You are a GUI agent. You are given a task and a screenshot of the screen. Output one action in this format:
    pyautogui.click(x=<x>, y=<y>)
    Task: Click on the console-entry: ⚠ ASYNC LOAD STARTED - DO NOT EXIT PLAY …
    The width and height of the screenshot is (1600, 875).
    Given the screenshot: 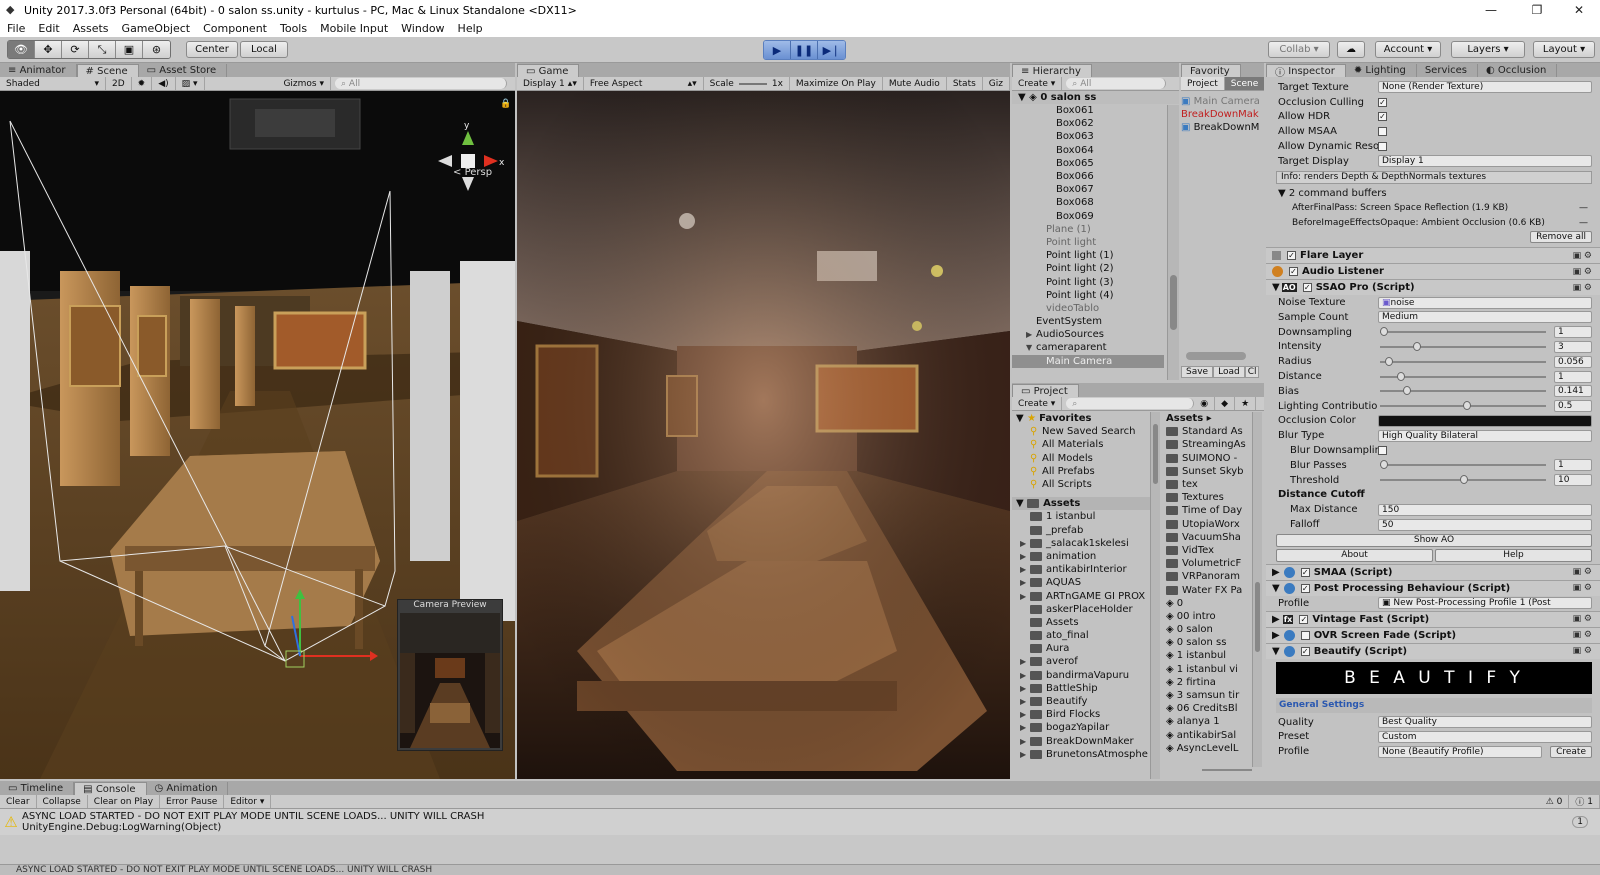 What is the action you would take?
    pyautogui.click(x=800, y=822)
    